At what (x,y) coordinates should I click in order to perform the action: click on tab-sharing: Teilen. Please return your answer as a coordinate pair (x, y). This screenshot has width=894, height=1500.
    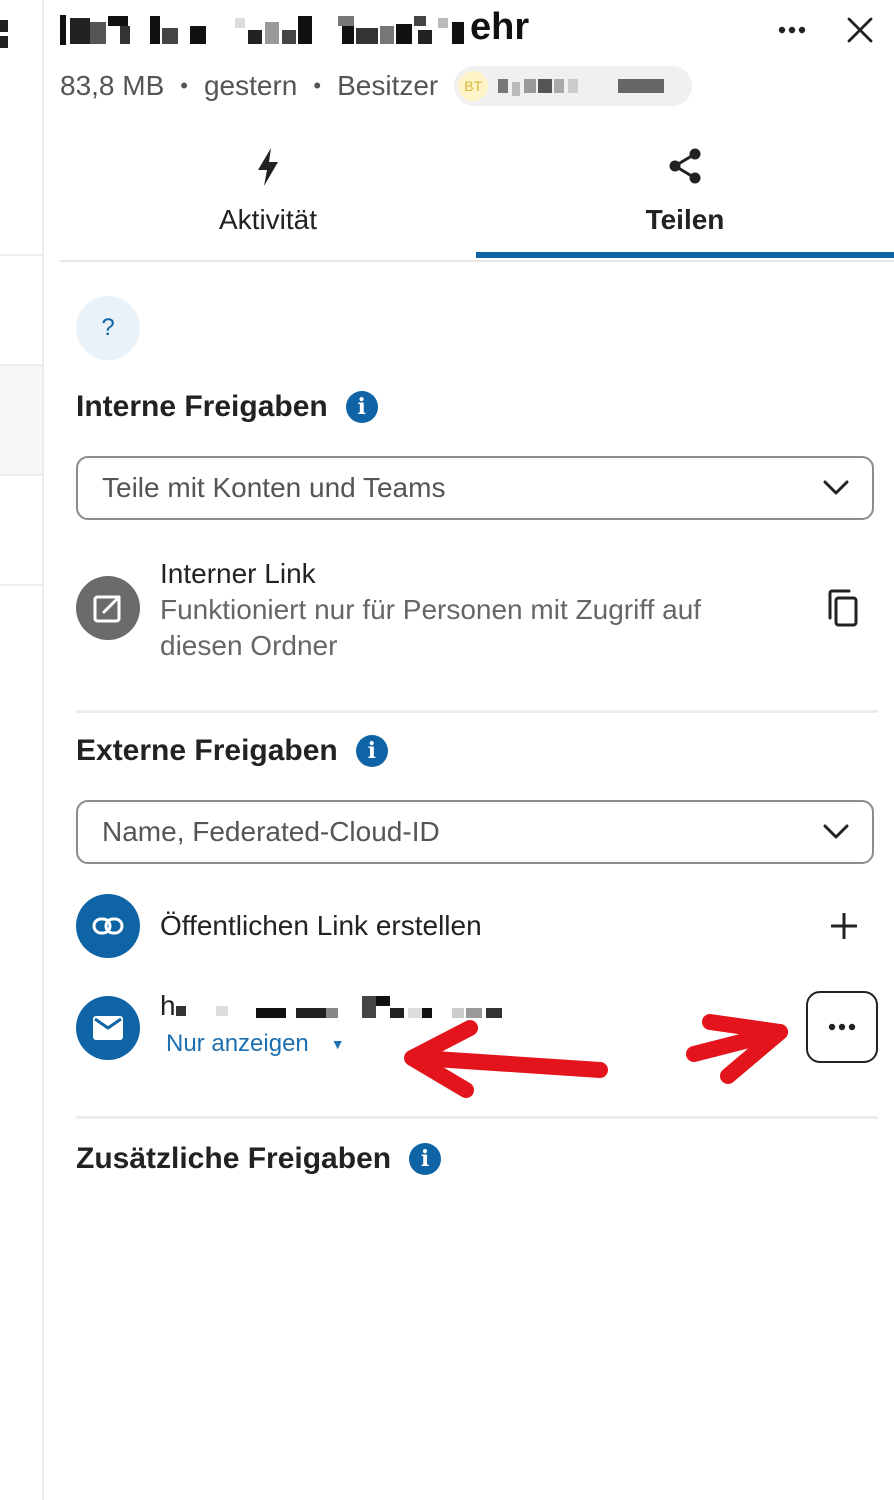
    Looking at the image, I should click on (685, 204).